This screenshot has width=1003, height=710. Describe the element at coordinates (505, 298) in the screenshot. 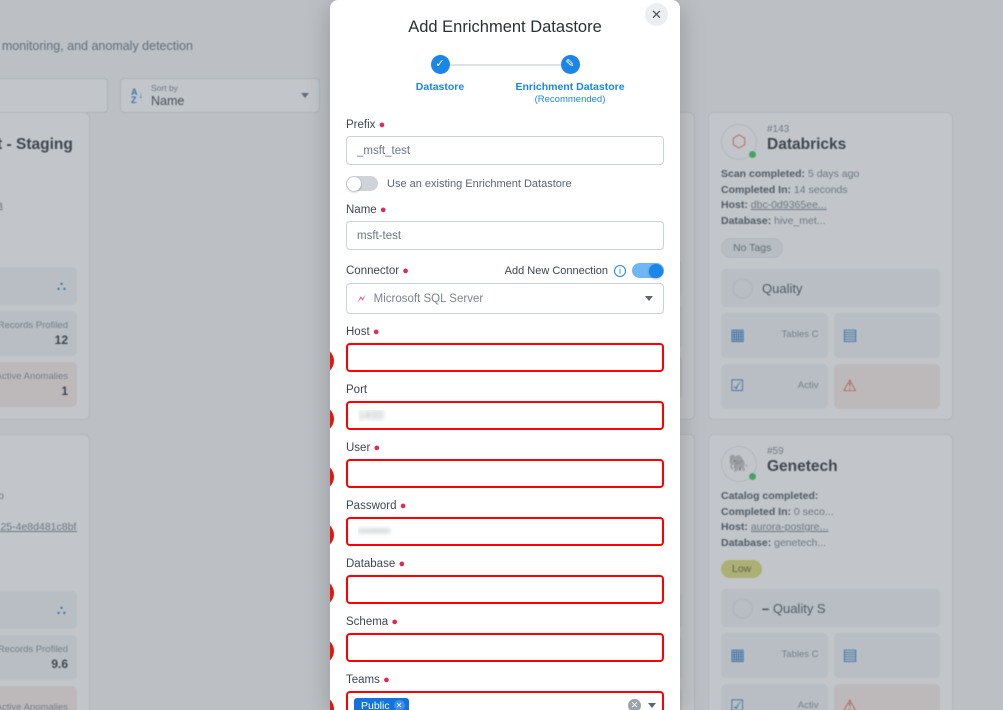

I see `connector-select: 🗲 Microsoft SQL Server` at that location.